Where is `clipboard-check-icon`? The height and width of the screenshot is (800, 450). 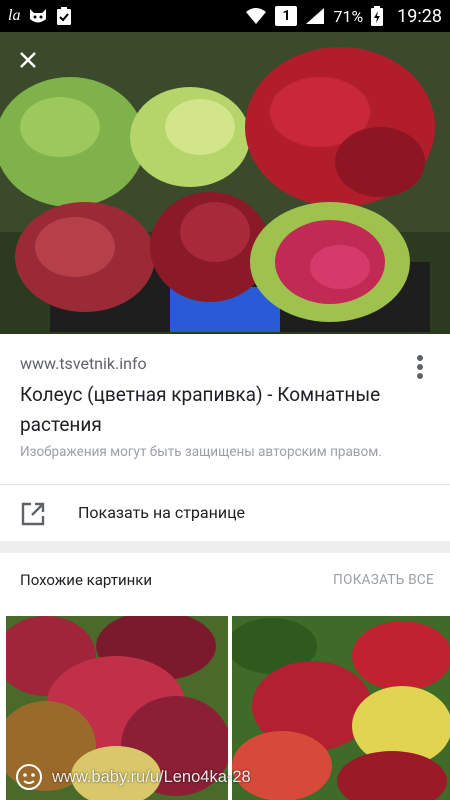 clipboard-check-icon is located at coordinates (64, 16).